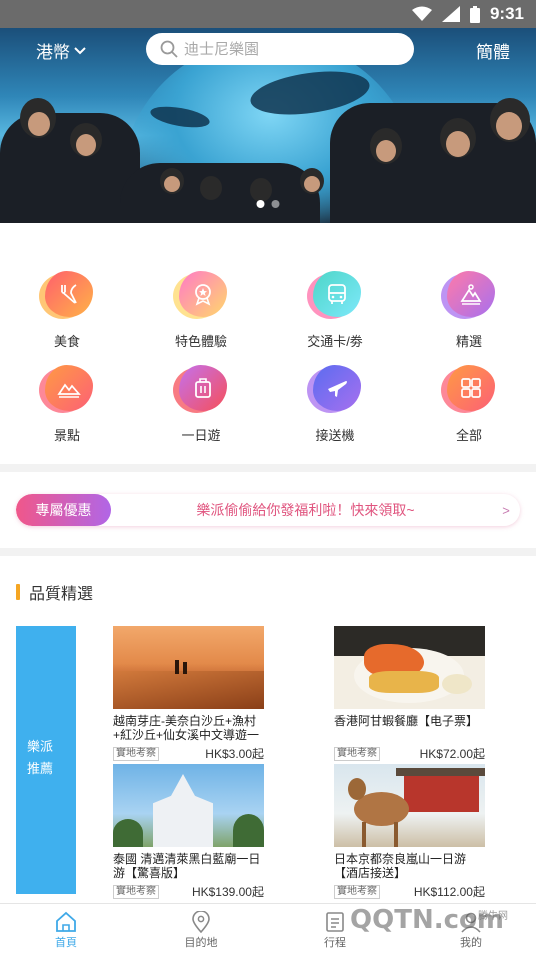 The image size is (536, 953). I want to click on itinerary-icon, so click(335, 922).